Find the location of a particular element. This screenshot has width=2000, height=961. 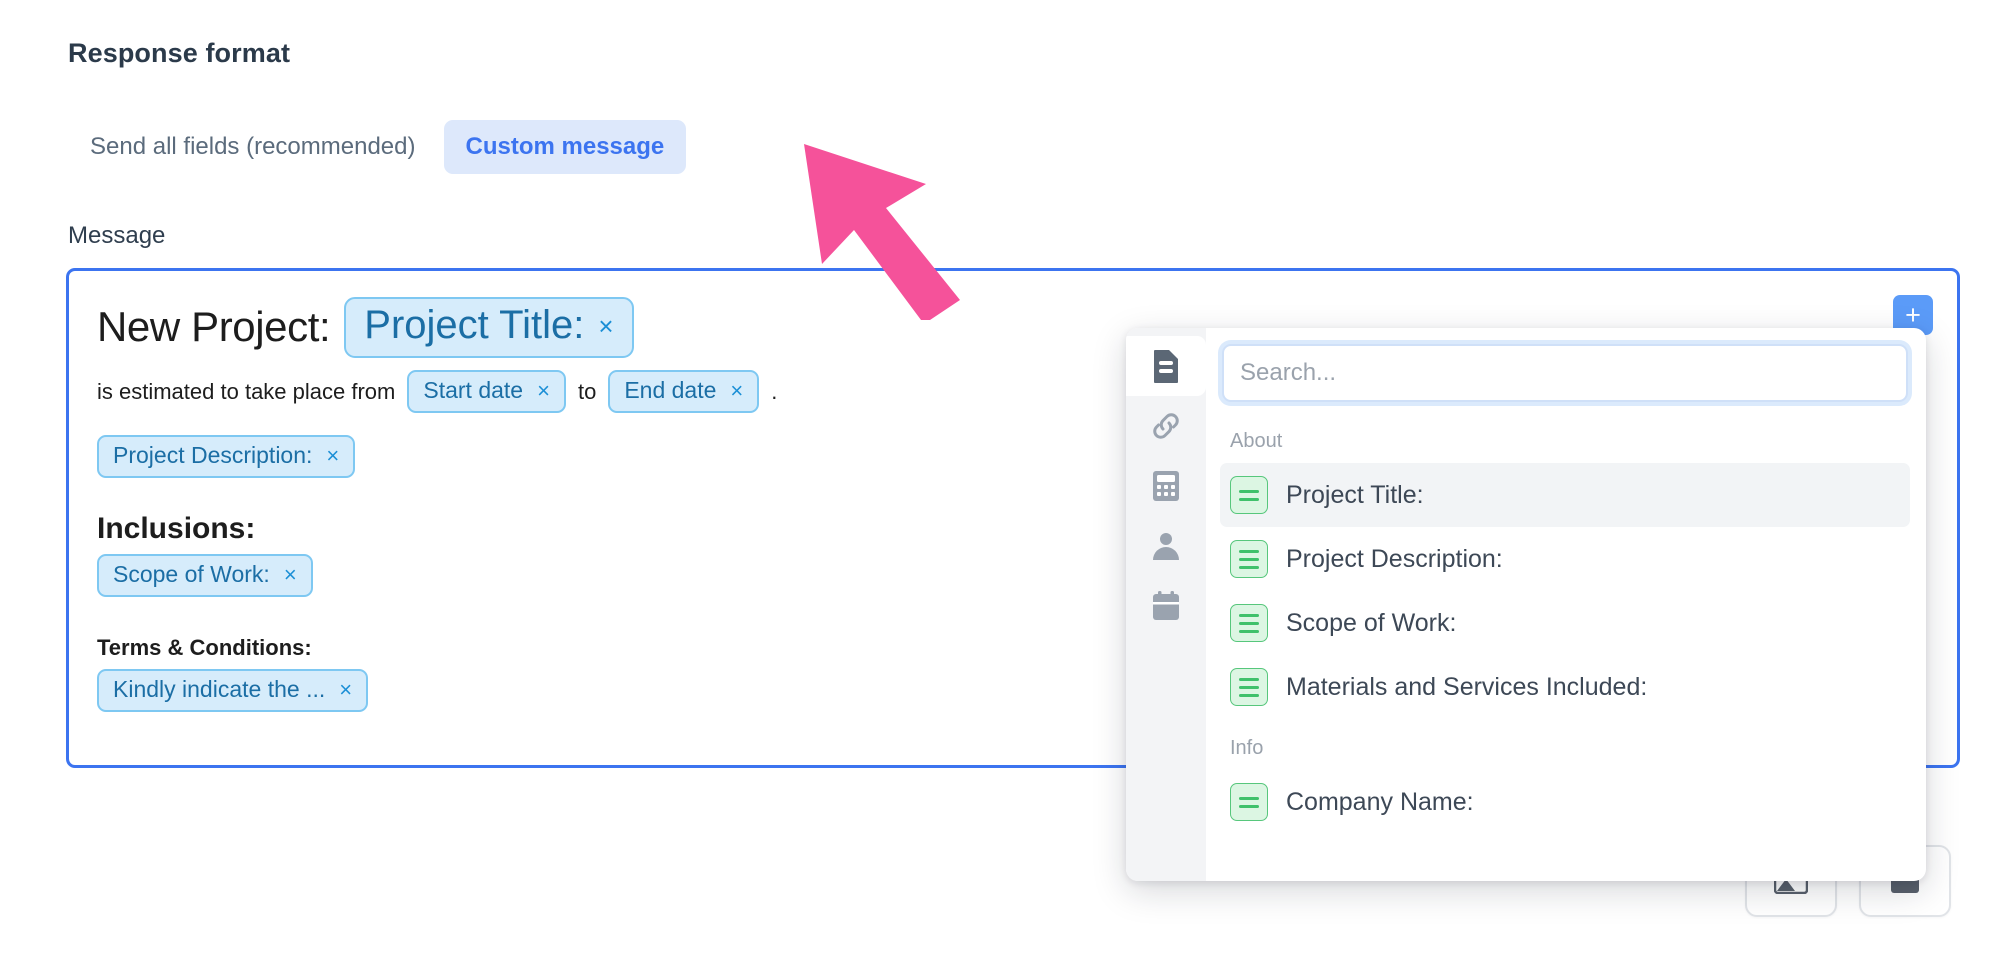

option-label: Company Name: is located at coordinates (1380, 801).